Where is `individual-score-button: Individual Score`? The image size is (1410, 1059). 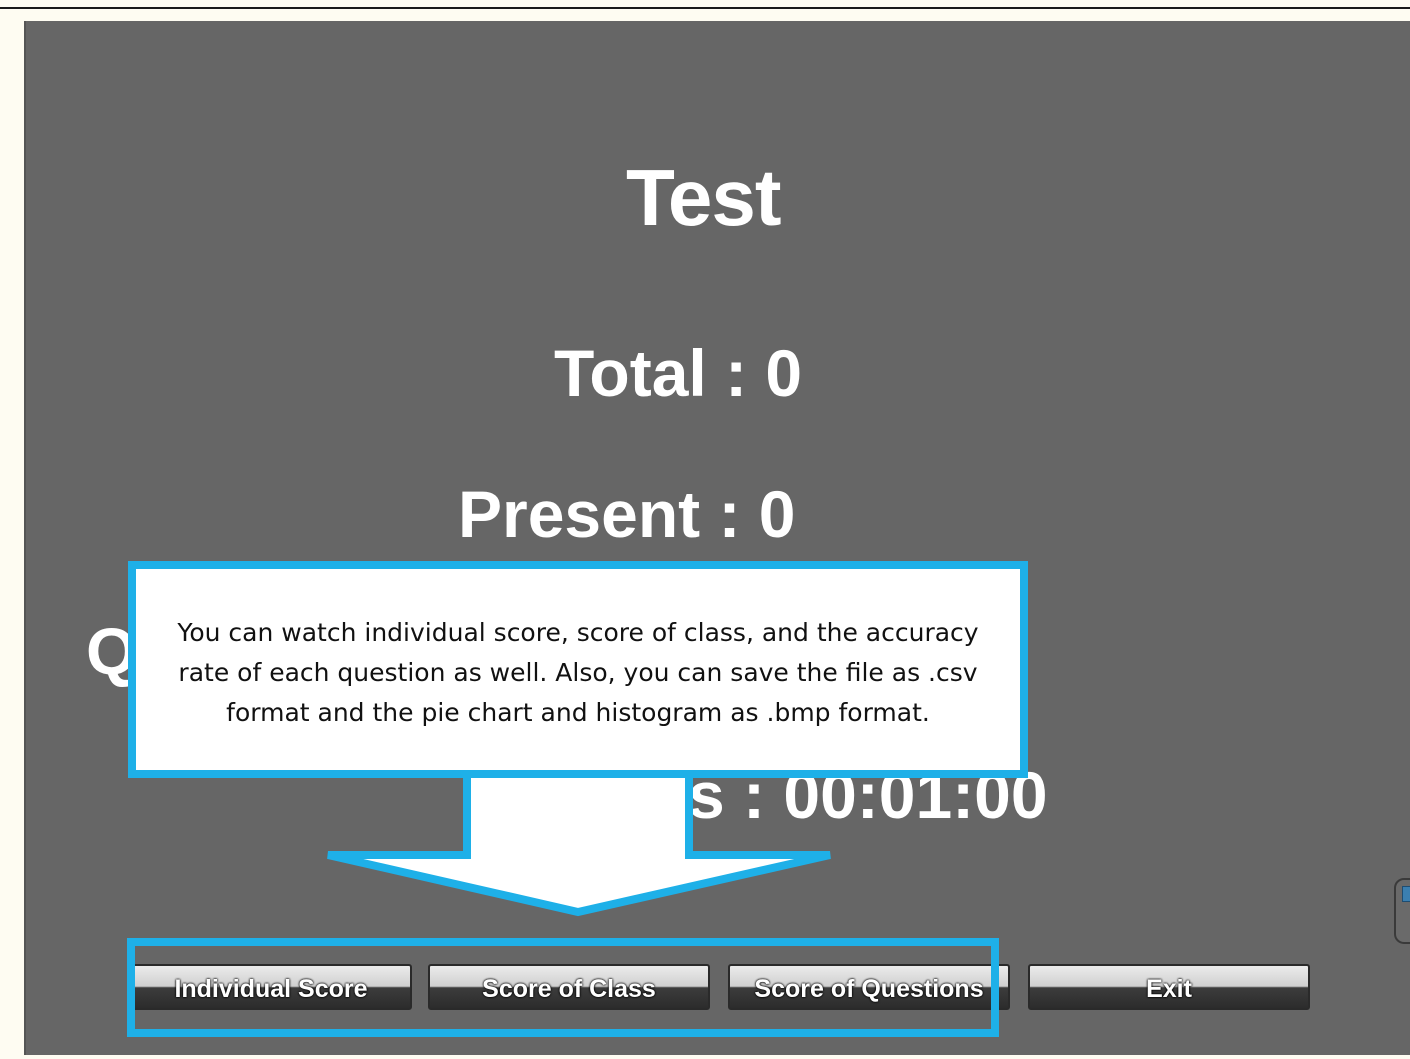
individual-score-button: Individual Score is located at coordinates (271, 987).